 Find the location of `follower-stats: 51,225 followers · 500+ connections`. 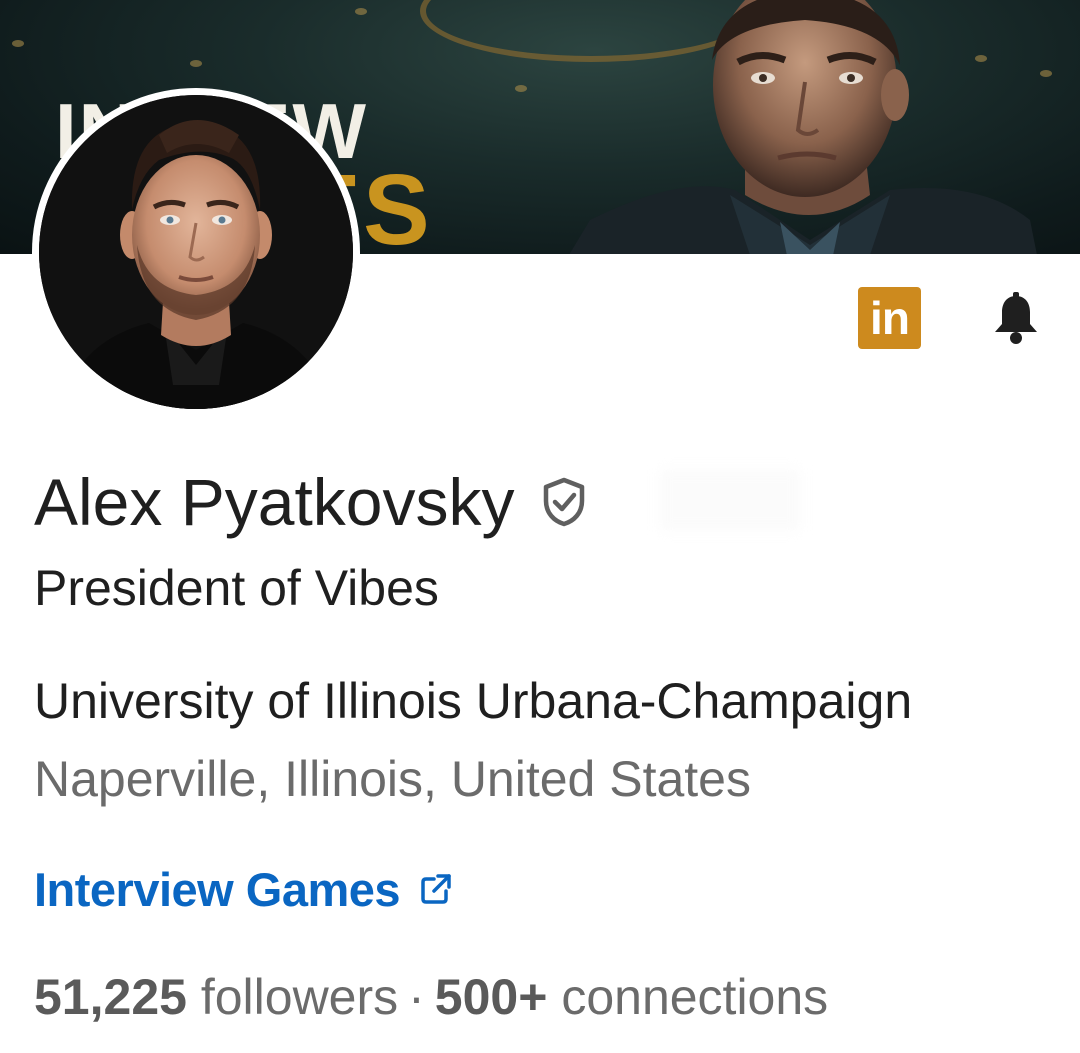

follower-stats: 51,225 followers · 500+ connections is located at coordinates (431, 997).